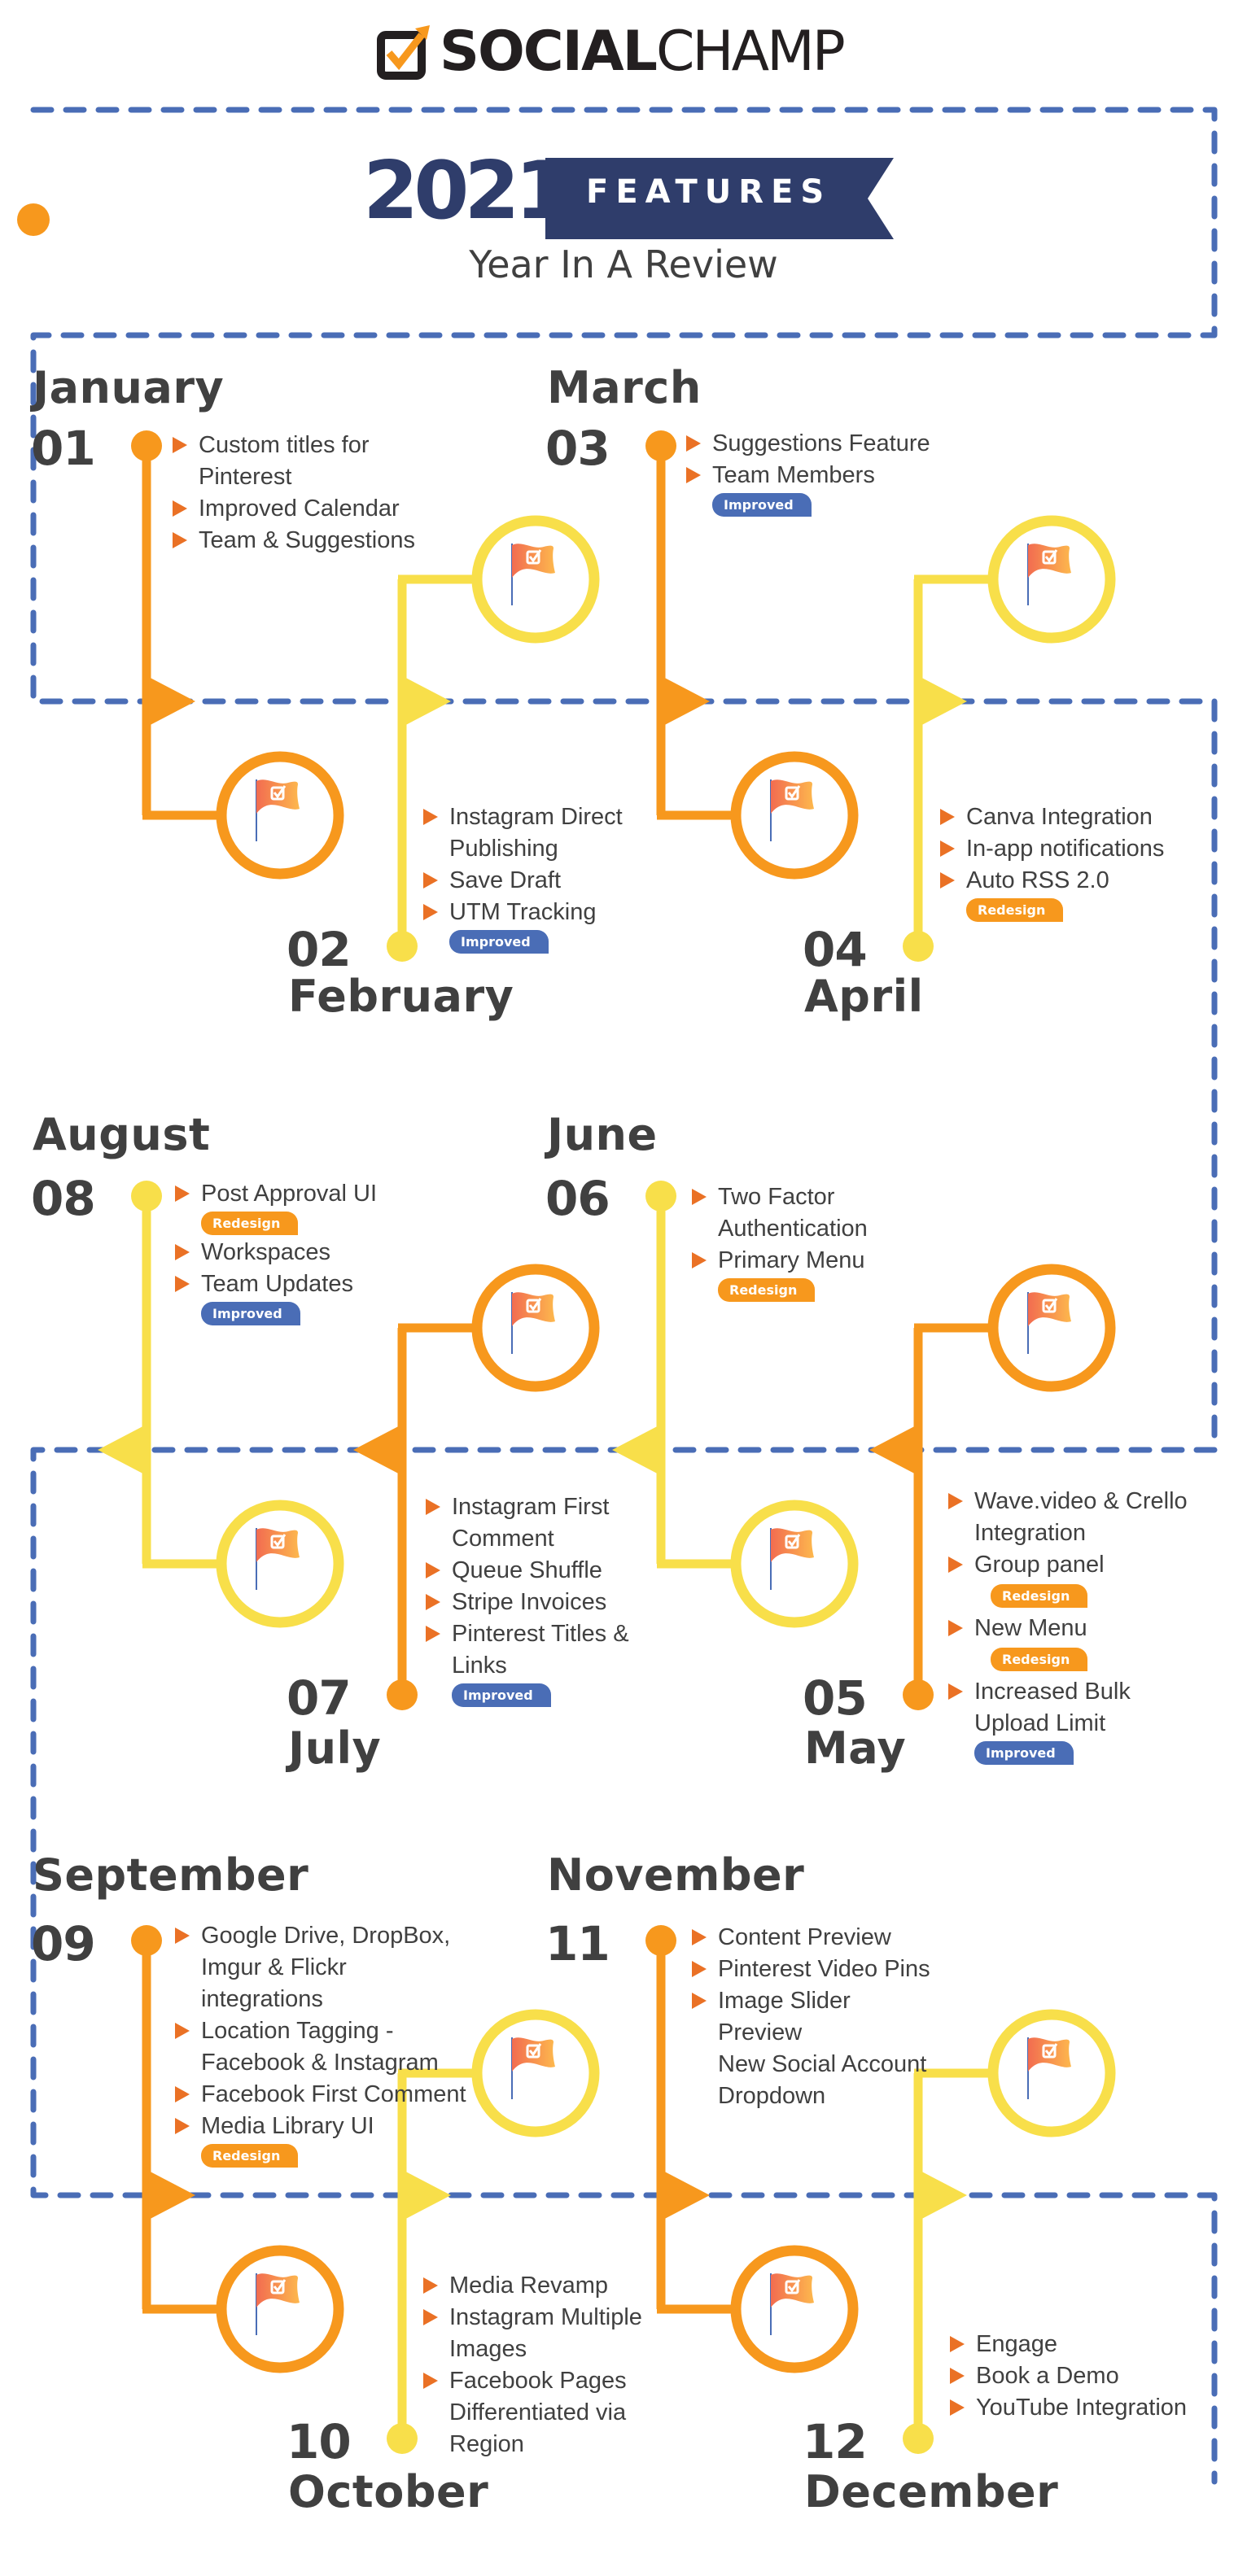 Image resolution: width=1247 pixels, height=2576 pixels. I want to click on feature-item: Location Tagging - Facebook & Instagram, so click(321, 2047).